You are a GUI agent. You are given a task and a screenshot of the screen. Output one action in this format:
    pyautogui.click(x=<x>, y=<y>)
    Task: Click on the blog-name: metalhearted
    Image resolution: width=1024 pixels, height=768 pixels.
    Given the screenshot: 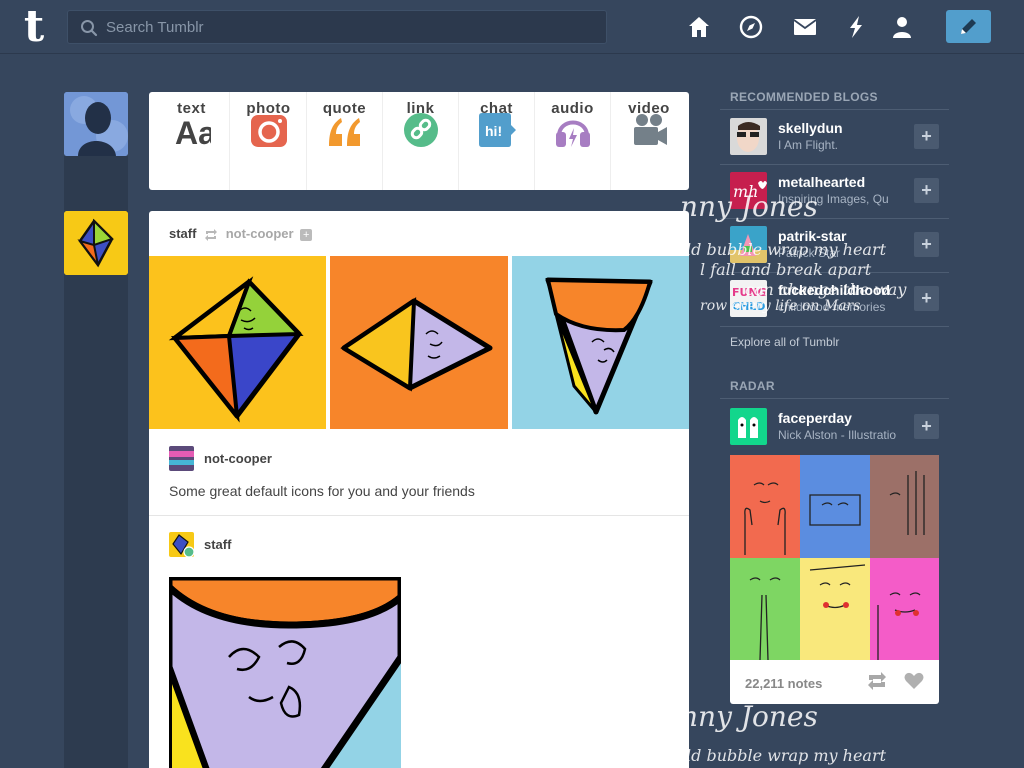 What is the action you would take?
    pyautogui.click(x=821, y=182)
    